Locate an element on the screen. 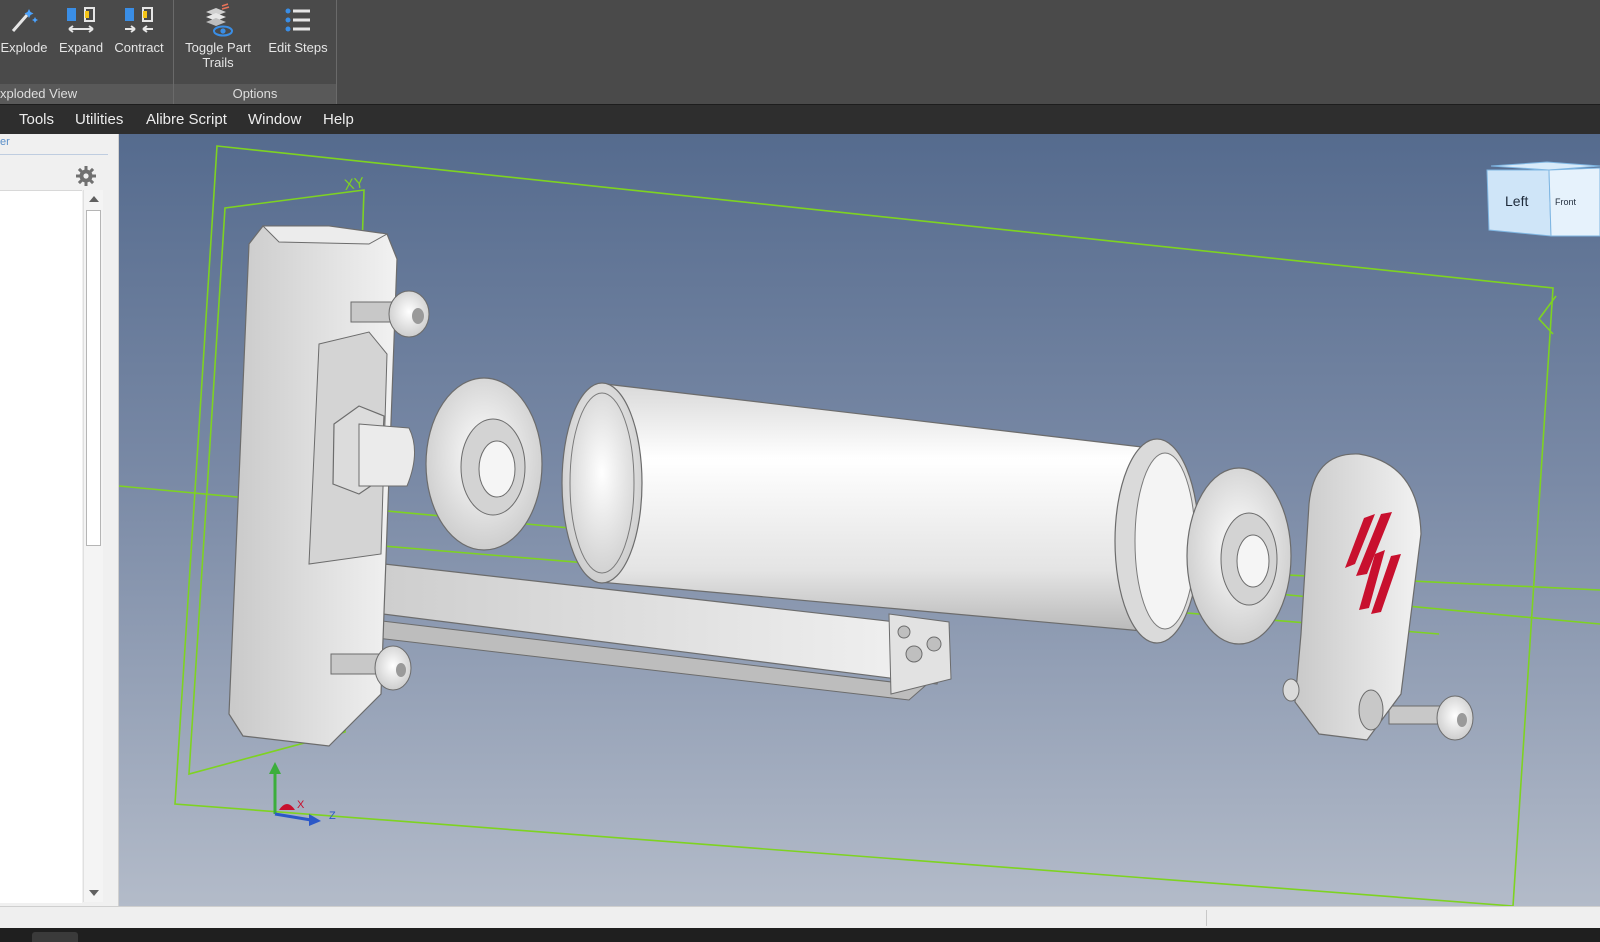  gear-icon is located at coordinates (86, 176).